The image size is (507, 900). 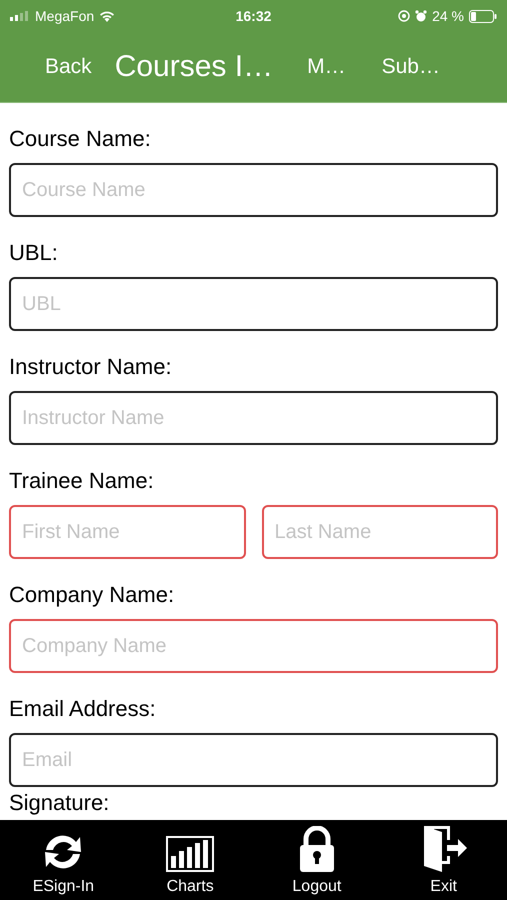 I want to click on alarm-icon, so click(x=421, y=16).